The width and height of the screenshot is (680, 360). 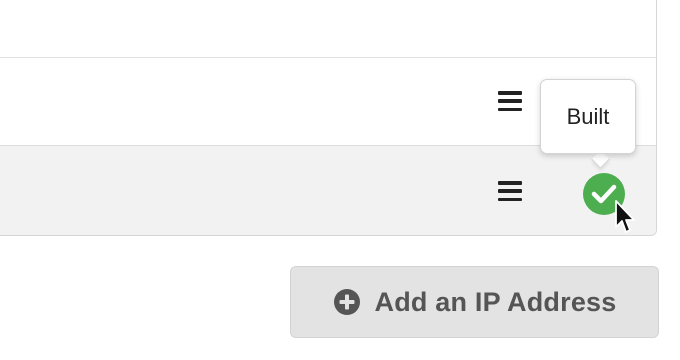 What do you see at coordinates (625, 216) in the screenshot?
I see `mouse-pointer-icon` at bounding box center [625, 216].